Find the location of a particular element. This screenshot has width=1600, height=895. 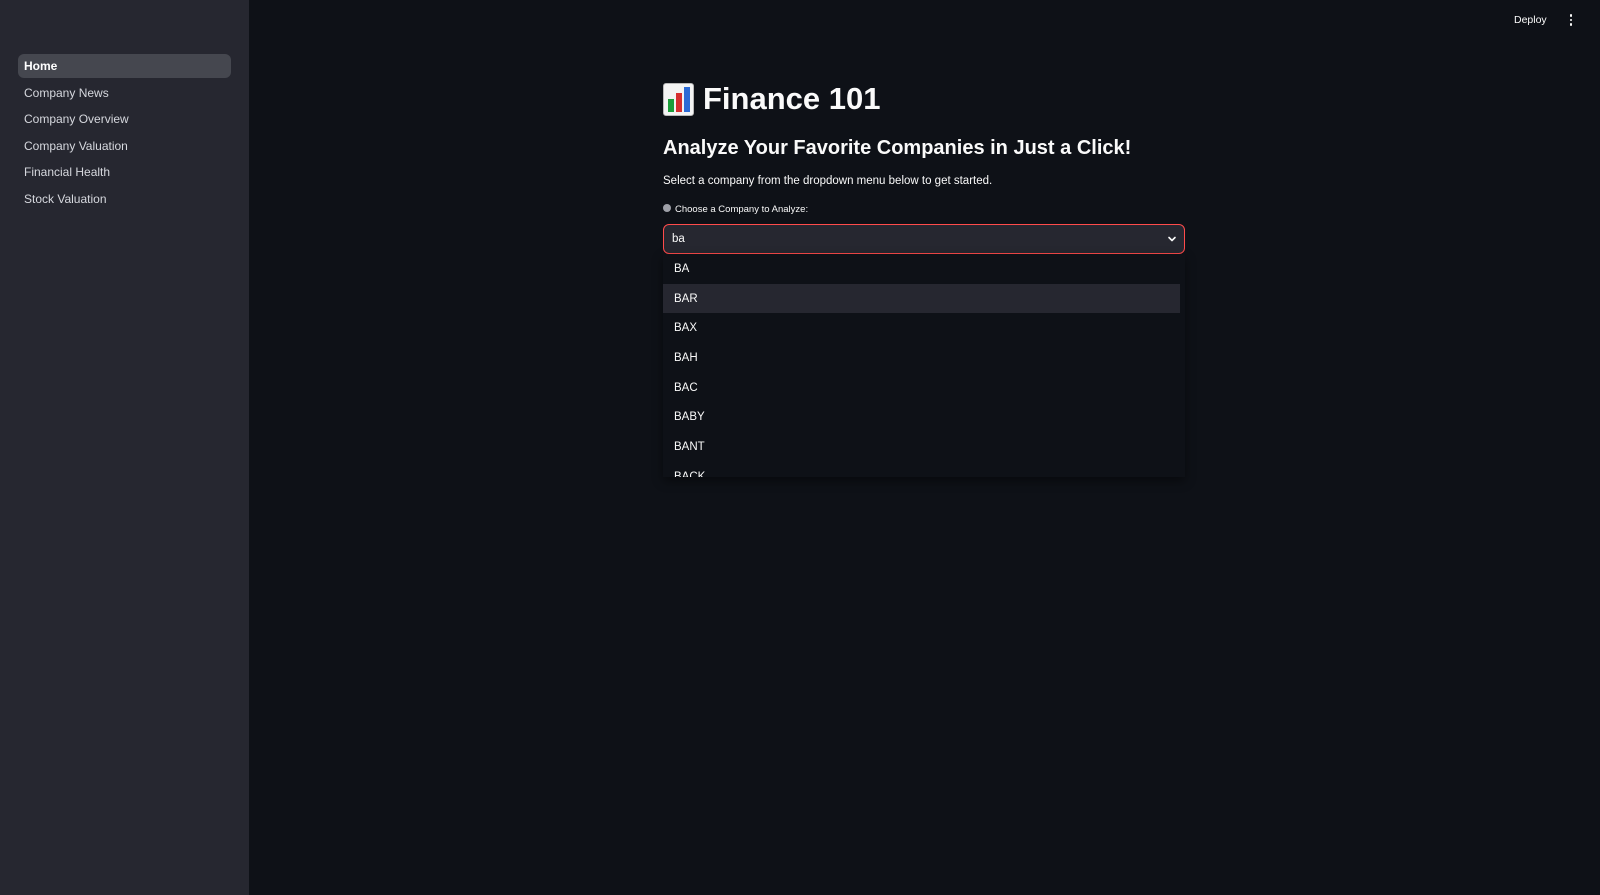

kebab-menu-icon is located at coordinates (1571, 20).